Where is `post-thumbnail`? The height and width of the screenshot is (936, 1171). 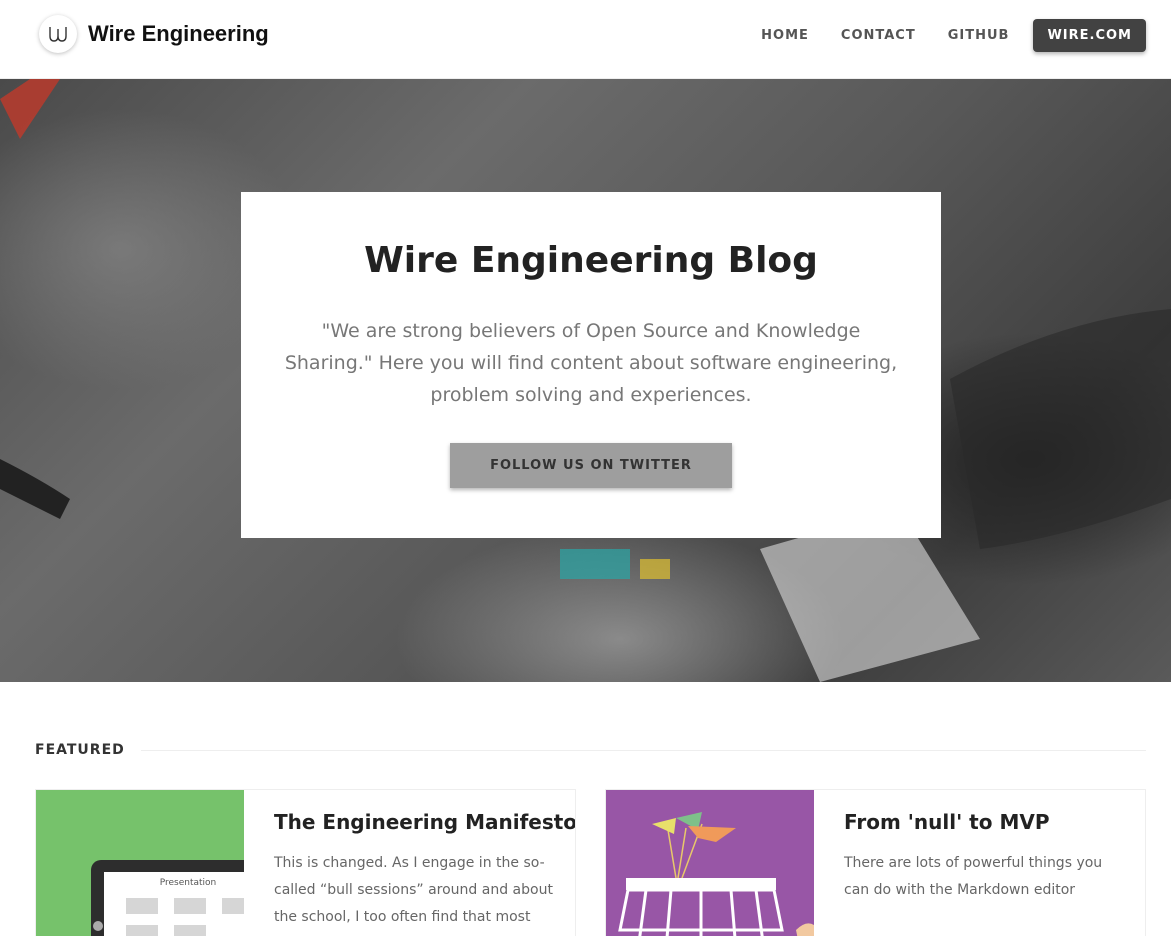
post-thumbnail is located at coordinates (710, 863).